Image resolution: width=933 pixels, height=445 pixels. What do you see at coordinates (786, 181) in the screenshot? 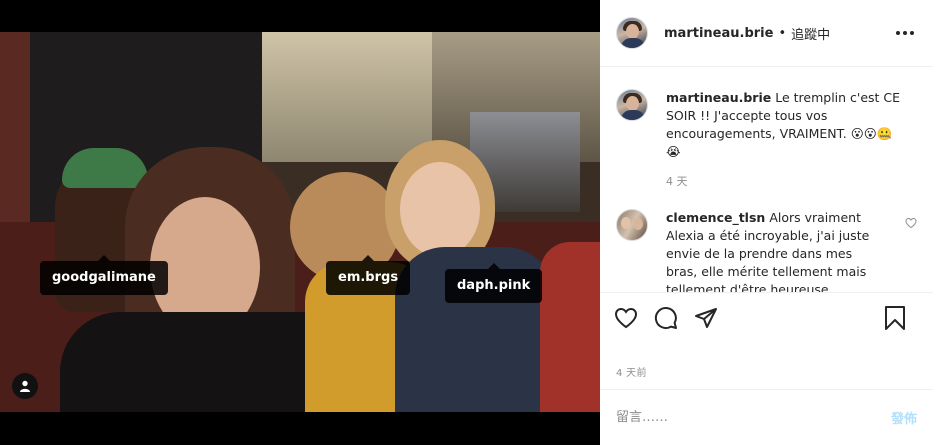
I see `caption-timestamp: 4 天` at bounding box center [786, 181].